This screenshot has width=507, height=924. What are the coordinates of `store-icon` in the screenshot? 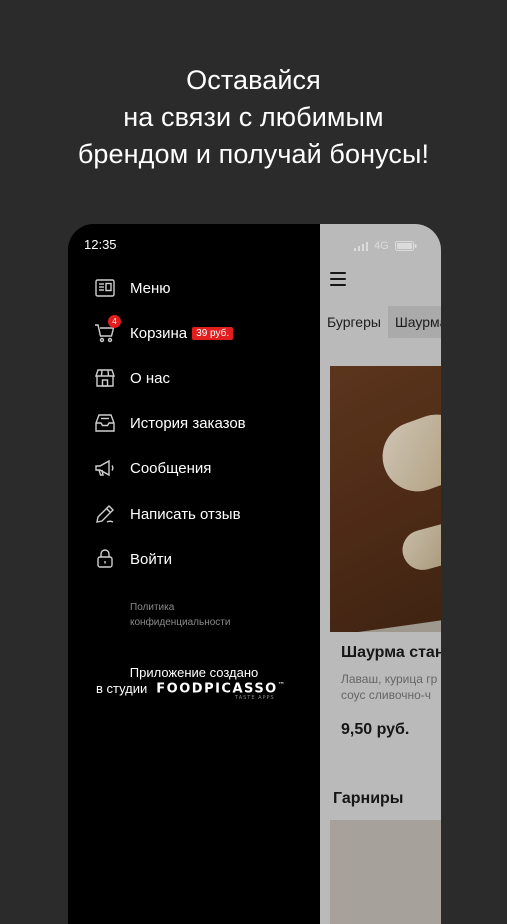 It's located at (105, 378).